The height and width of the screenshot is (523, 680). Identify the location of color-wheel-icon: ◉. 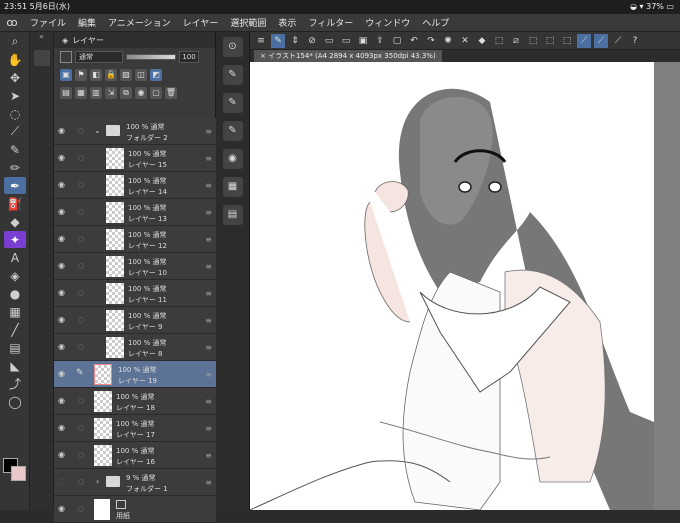
(232, 159).